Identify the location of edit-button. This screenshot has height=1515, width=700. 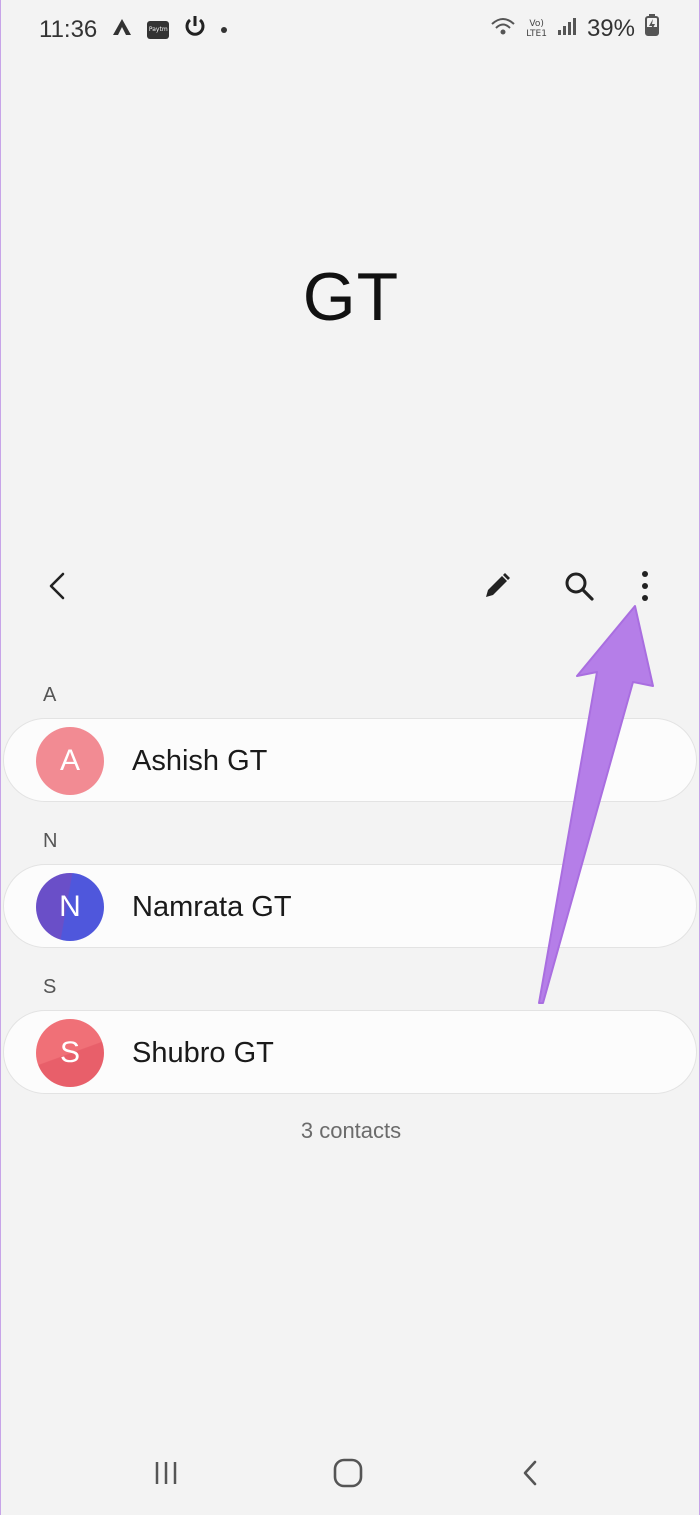
(497, 588).